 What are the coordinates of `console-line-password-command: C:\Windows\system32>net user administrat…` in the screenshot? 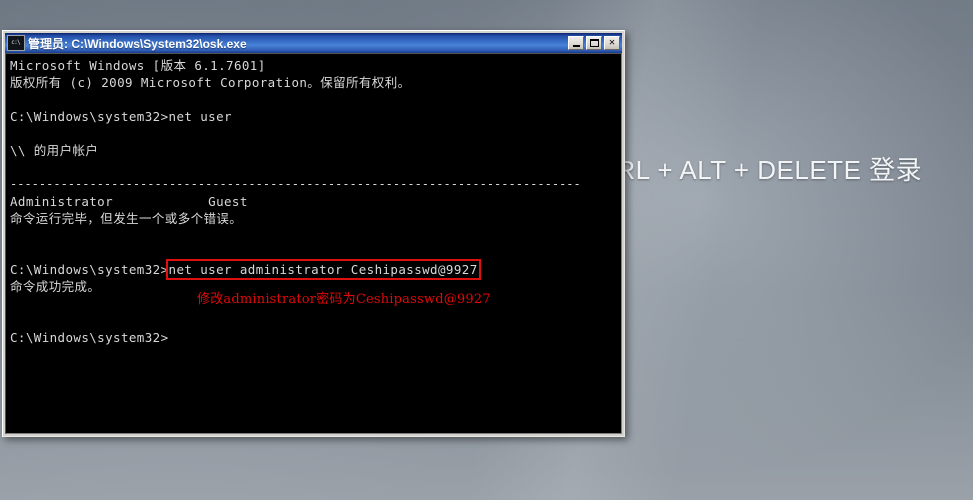 It's located at (314, 269).